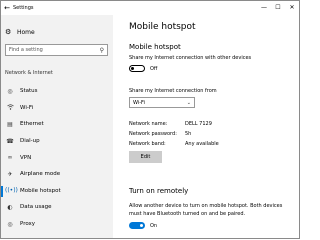 The width and height of the screenshot is (320, 240). Describe the element at coordinates (188, 134) in the screenshot. I see `network-password-value: 5h` at that location.